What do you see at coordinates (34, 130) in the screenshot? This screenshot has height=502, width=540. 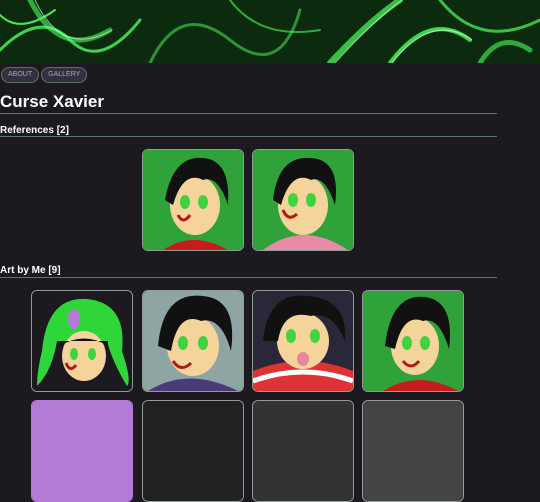 I see `references-heading: References [2]` at bounding box center [34, 130].